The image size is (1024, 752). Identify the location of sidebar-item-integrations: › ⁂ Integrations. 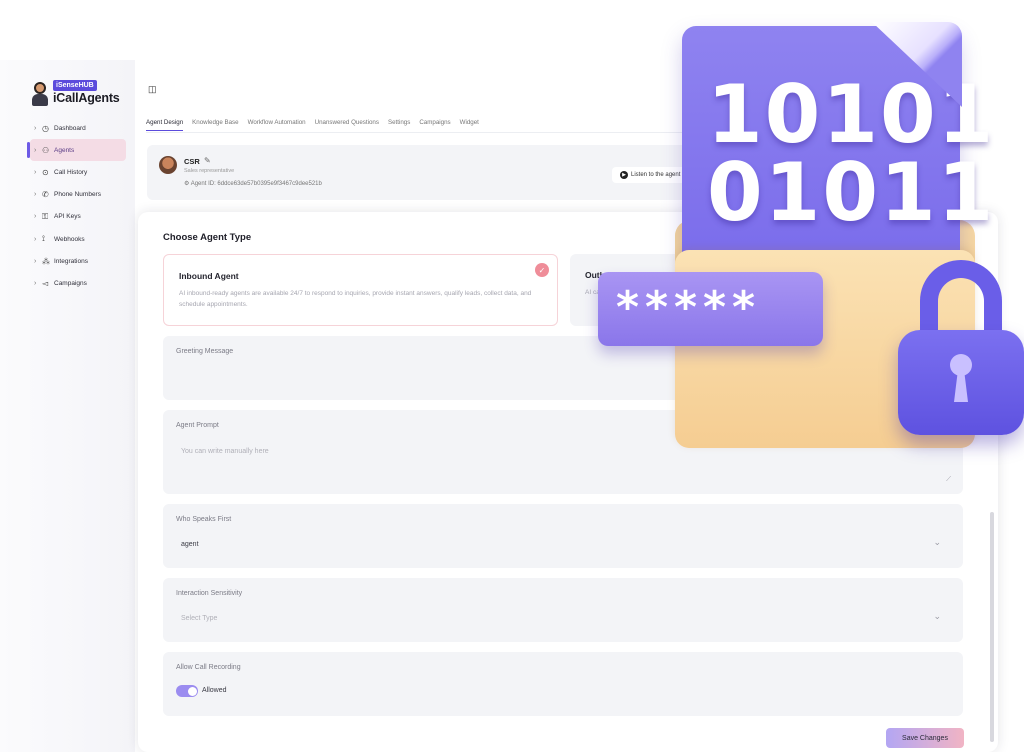
(78, 261).